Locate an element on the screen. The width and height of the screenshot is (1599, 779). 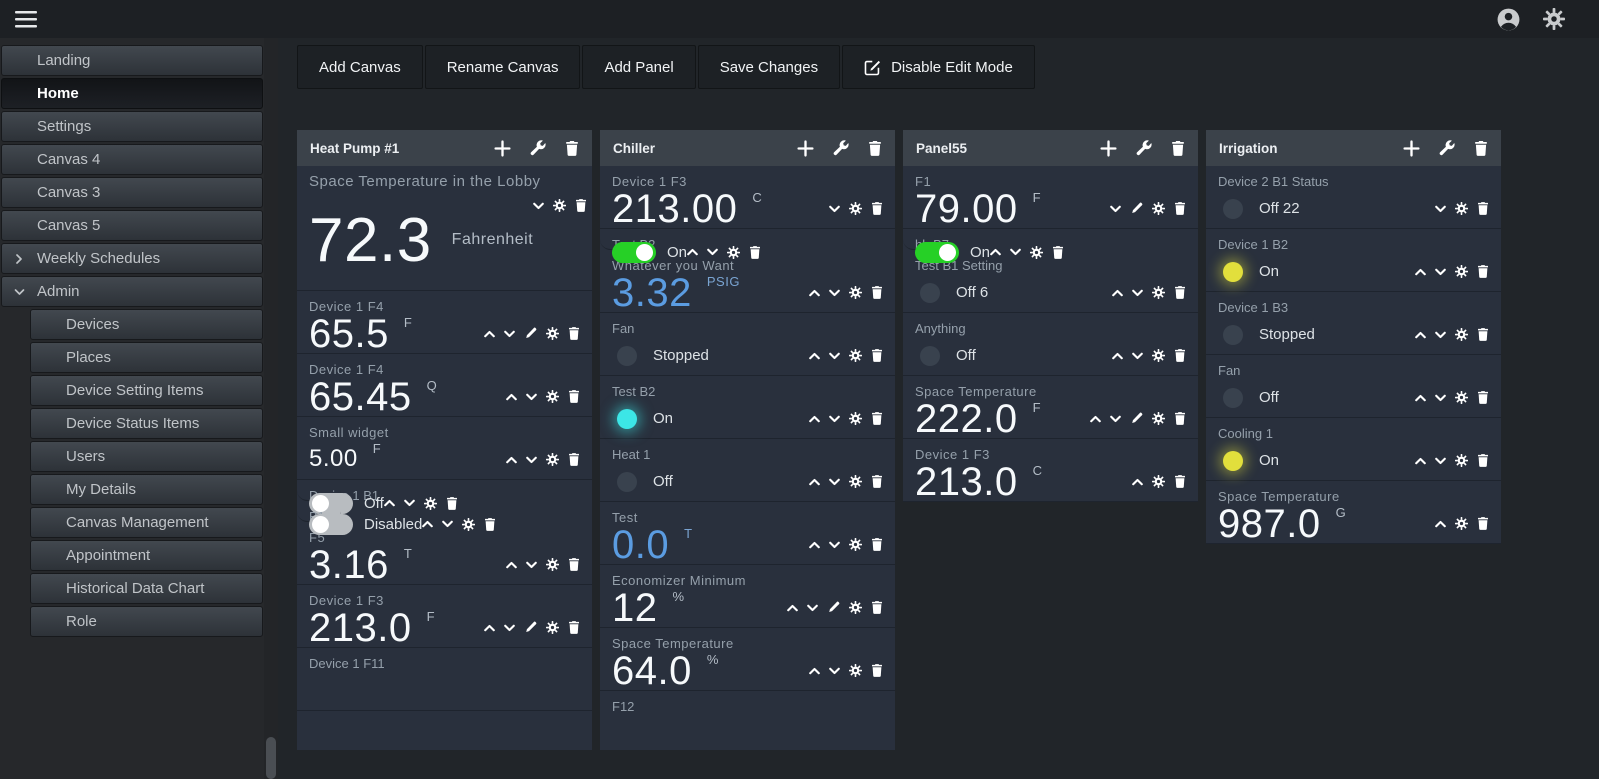
user-icon is located at coordinates (1508, 19).